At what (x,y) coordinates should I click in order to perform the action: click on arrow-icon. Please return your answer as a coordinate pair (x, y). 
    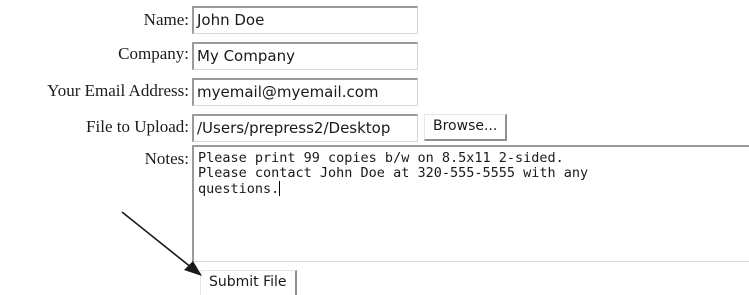
    Looking at the image, I should click on (161, 243).